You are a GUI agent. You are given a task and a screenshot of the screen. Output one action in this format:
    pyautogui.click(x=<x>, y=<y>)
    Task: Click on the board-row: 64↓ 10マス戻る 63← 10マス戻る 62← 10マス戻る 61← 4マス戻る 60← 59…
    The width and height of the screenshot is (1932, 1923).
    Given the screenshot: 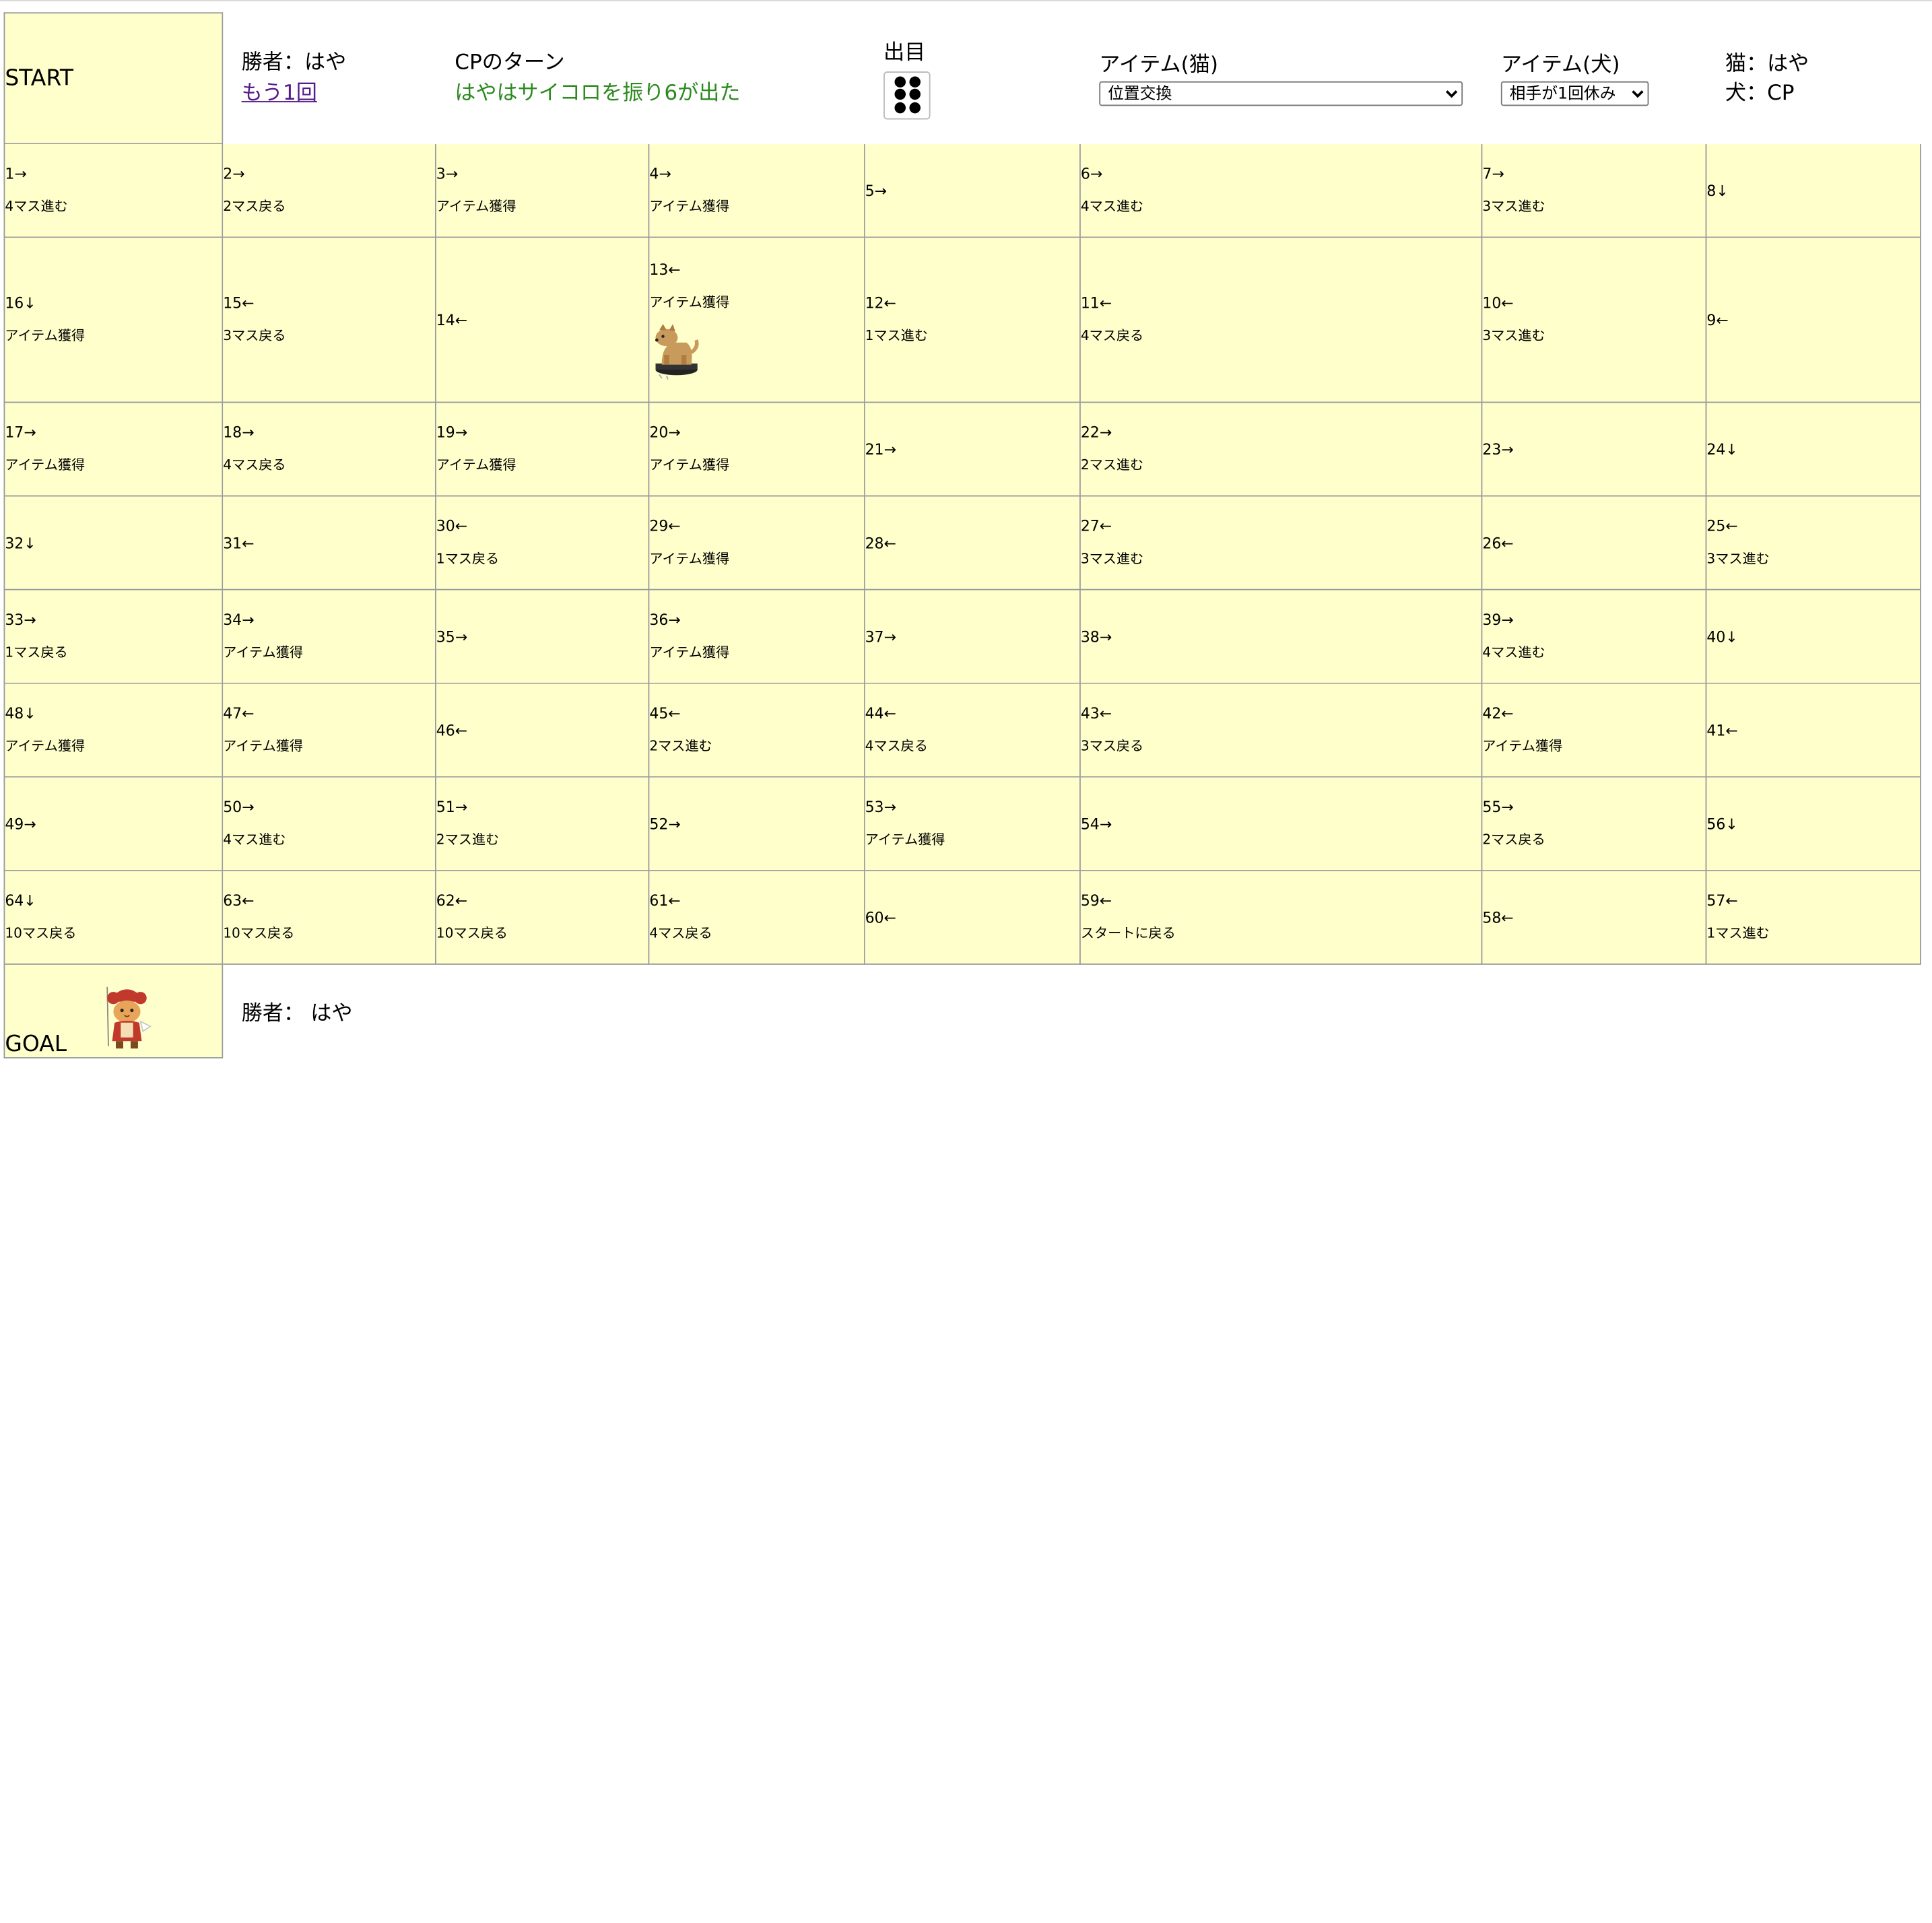 What is the action you would take?
    pyautogui.click(x=962, y=917)
    